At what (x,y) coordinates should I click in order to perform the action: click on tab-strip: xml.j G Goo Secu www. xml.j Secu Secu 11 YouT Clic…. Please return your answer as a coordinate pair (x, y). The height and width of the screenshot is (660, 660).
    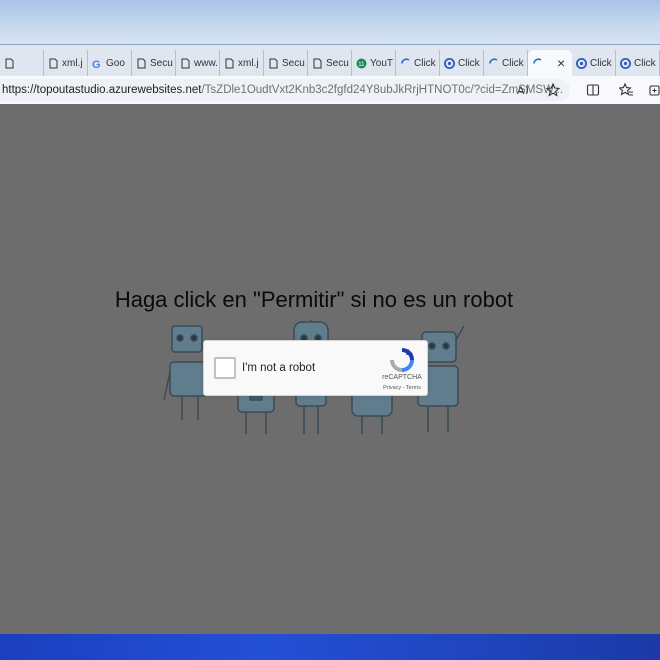
    Looking at the image, I should click on (330, 60).